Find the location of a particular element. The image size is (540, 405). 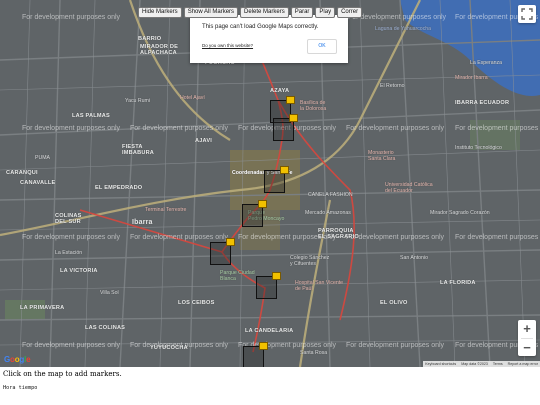

place-label: COLINAS DEL SUR is located at coordinates (68, 219).